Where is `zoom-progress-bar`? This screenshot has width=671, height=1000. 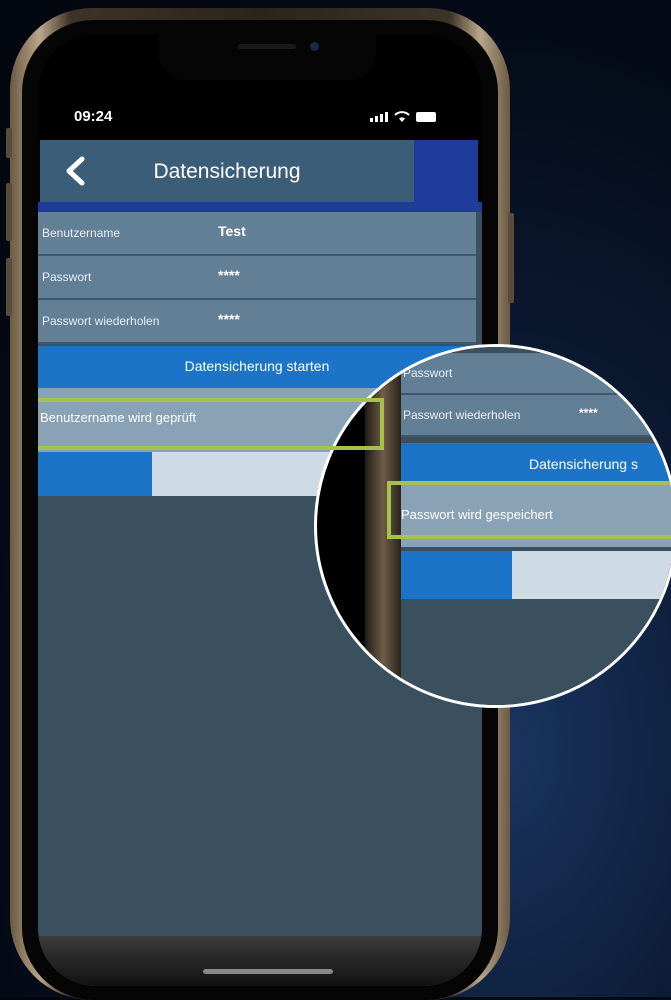
zoom-progress-bar is located at coordinates (536, 575).